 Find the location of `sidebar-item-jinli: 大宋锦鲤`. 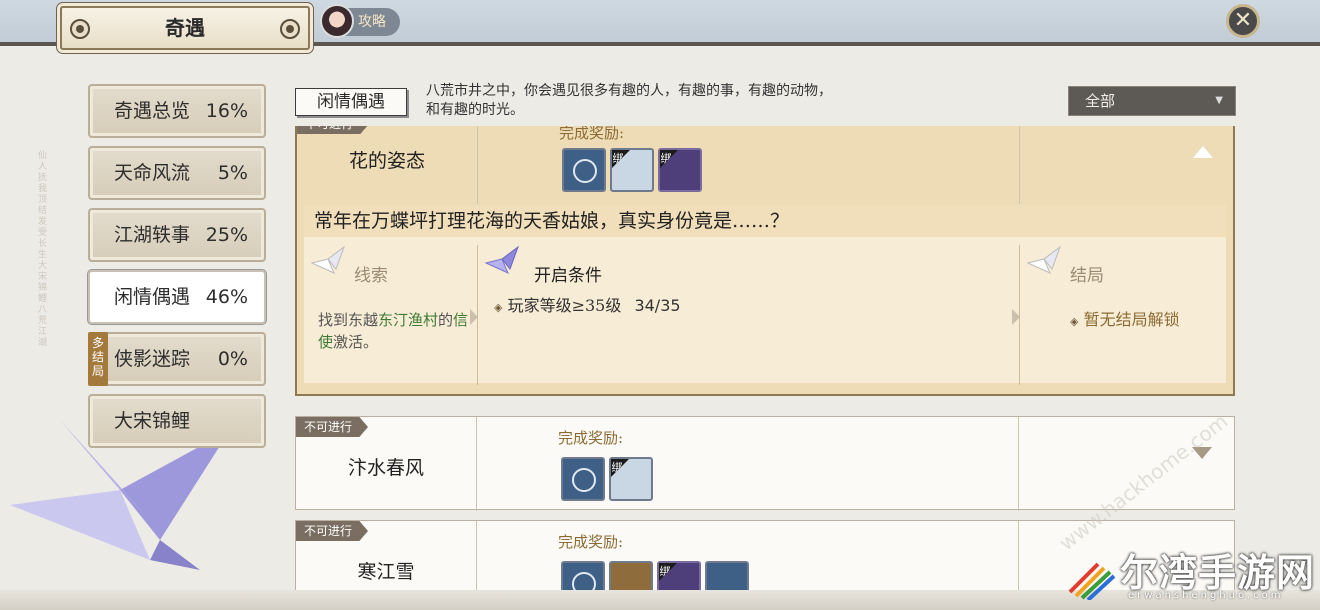

sidebar-item-jinli: 大宋锦鲤 is located at coordinates (177, 421).